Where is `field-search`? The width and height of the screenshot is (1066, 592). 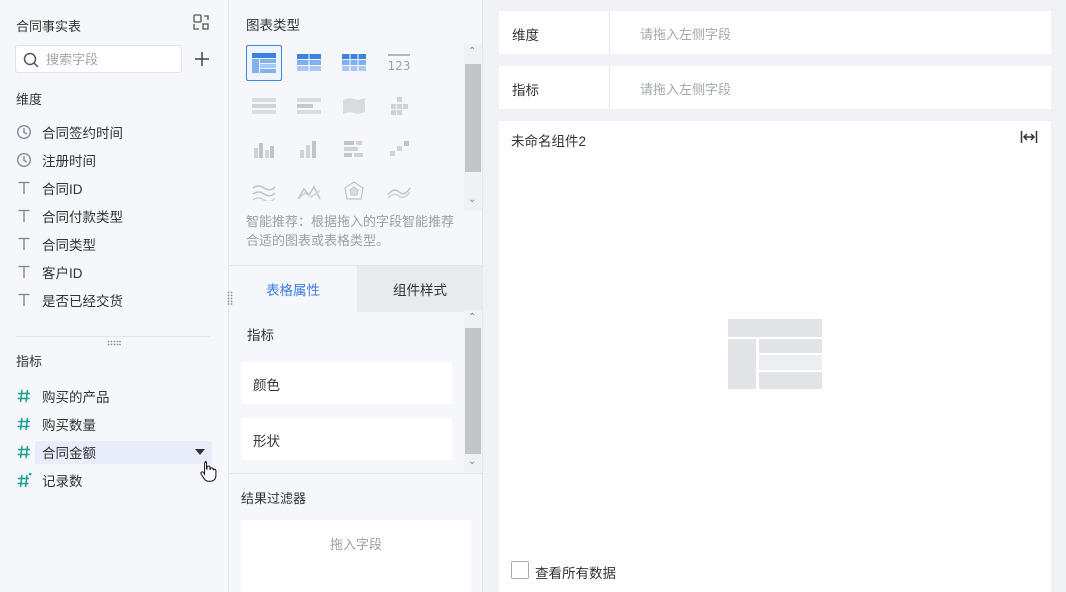
field-search is located at coordinates (98, 59).